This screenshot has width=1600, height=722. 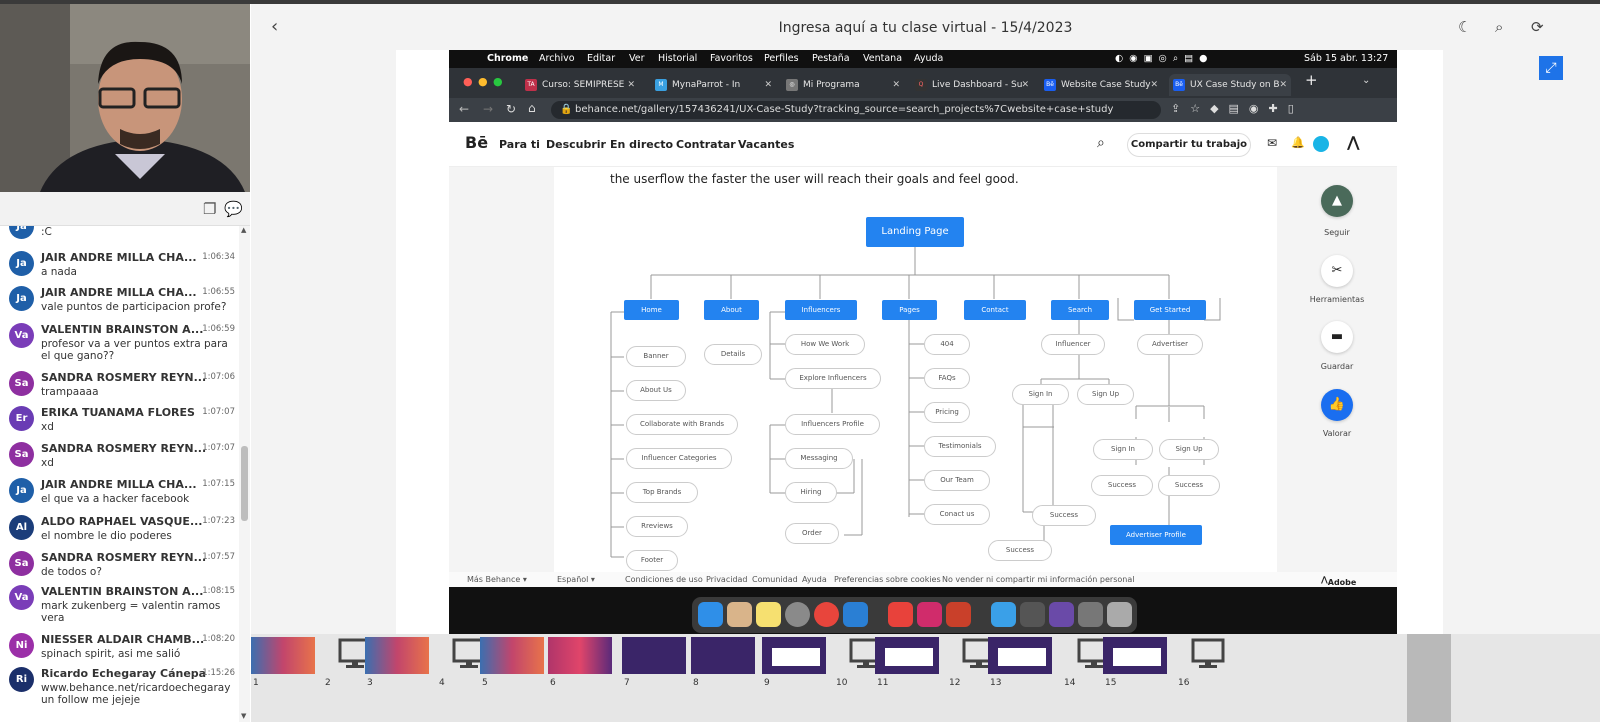 What do you see at coordinates (900, 614) in the screenshot?
I see `anydesk-icon` at bounding box center [900, 614].